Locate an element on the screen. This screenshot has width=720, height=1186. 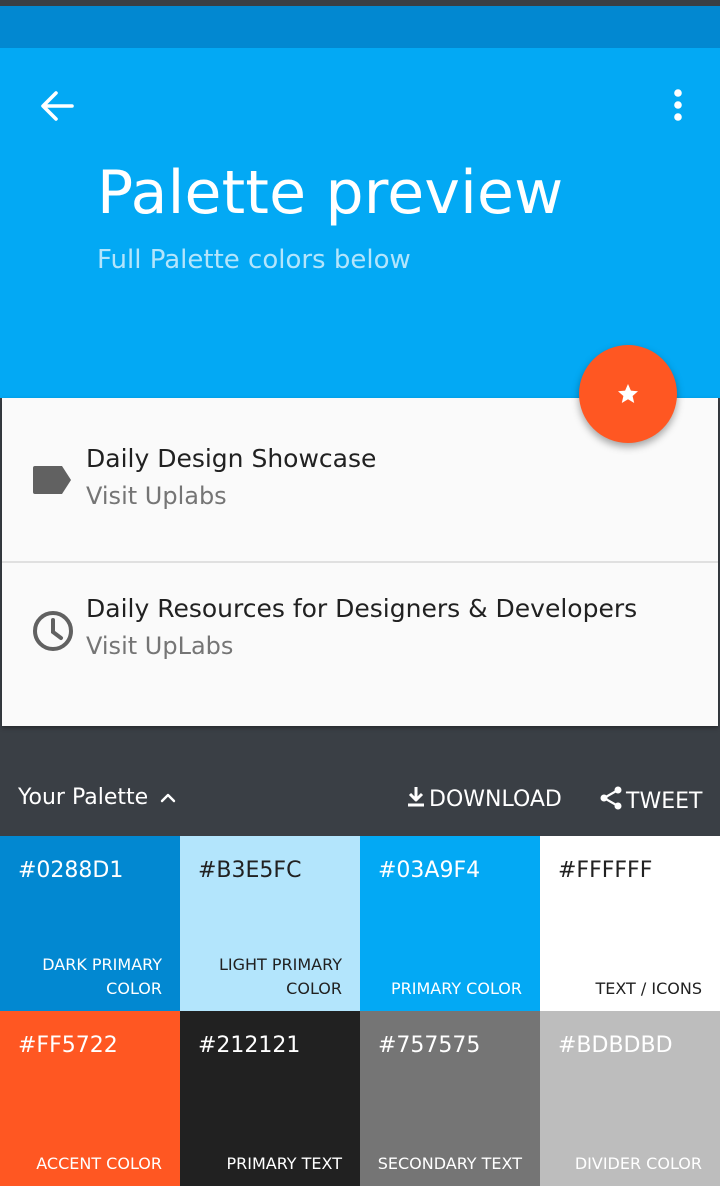
download-label: DOWNLOAD is located at coordinates (495, 799).